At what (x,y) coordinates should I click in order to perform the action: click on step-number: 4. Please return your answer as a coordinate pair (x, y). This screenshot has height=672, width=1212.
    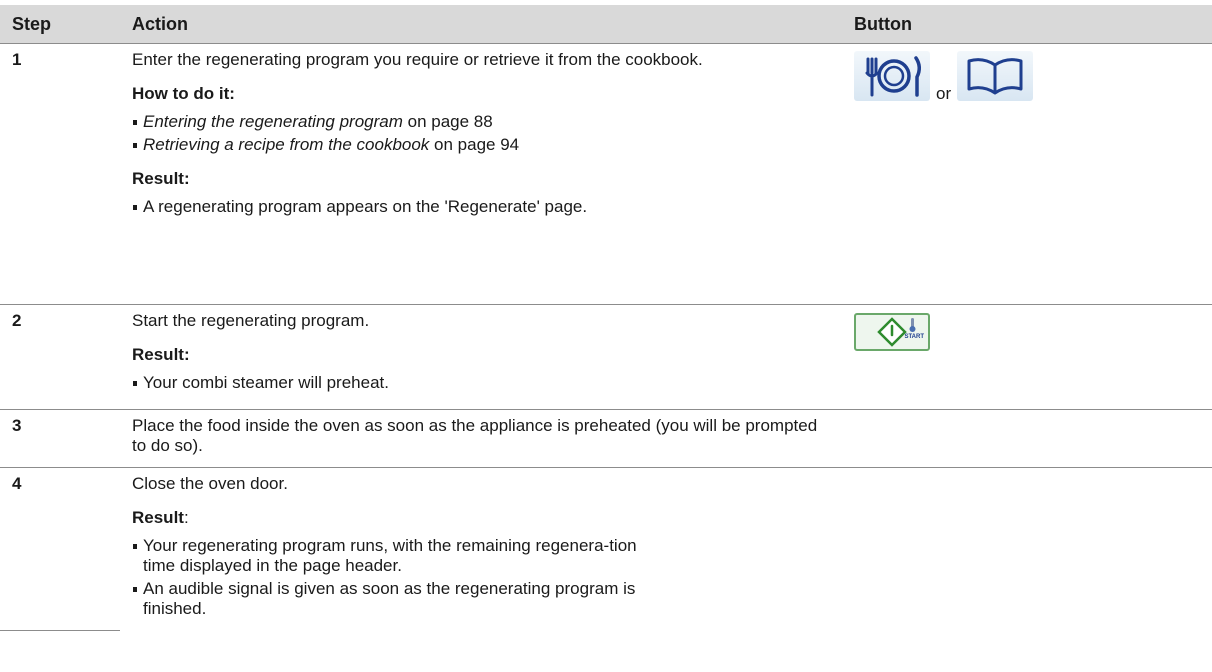
    Looking at the image, I should click on (60, 549).